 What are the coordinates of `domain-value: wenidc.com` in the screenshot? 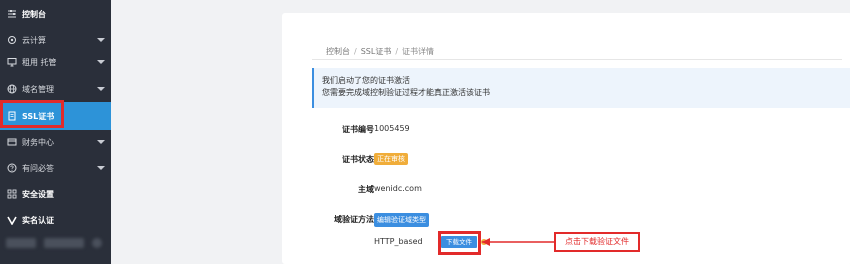 It's located at (398, 188).